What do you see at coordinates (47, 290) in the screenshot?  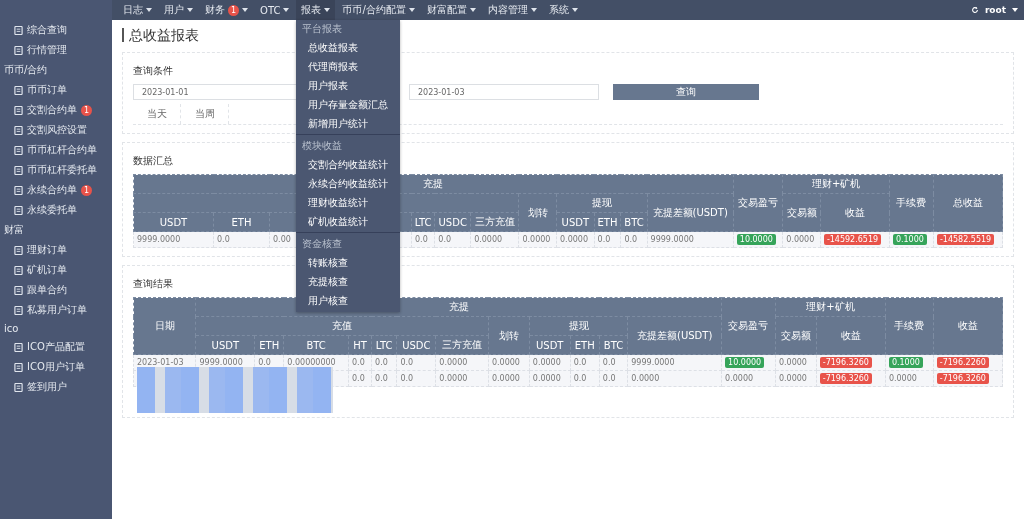 I see `sidebar-item: 跟单合约` at bounding box center [47, 290].